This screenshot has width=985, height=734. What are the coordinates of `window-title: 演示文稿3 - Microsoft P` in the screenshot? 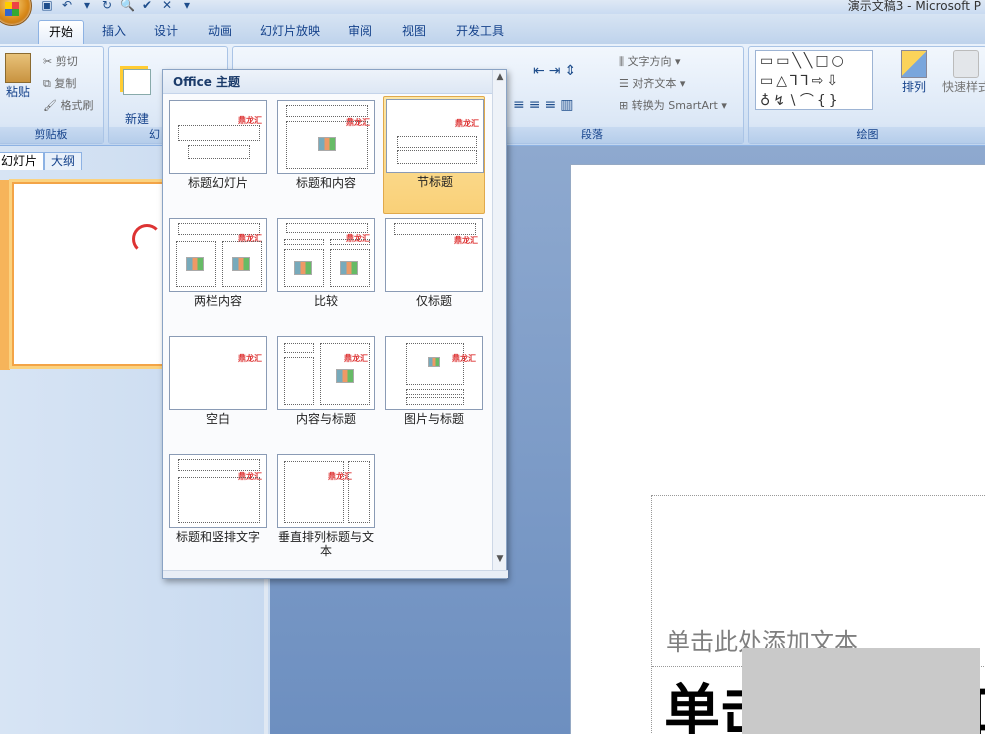 It's located at (914, 6).